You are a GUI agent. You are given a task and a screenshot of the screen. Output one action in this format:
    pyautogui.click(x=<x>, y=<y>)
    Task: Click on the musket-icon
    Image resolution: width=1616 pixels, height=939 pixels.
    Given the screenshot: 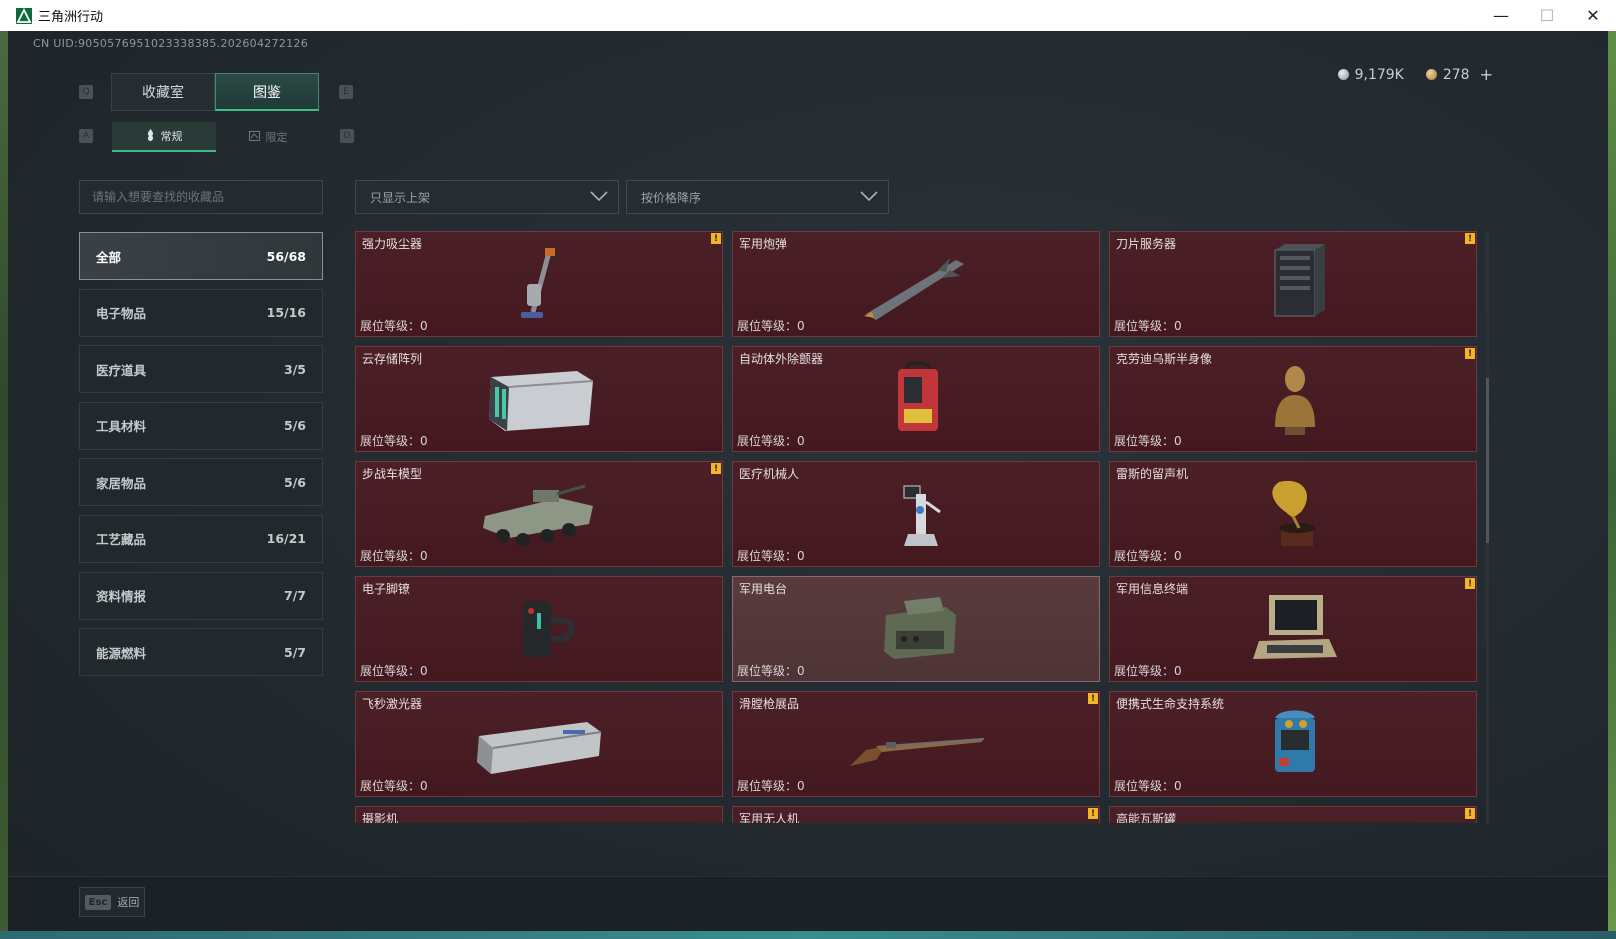 What is the action you would take?
    pyautogui.click(x=917, y=752)
    